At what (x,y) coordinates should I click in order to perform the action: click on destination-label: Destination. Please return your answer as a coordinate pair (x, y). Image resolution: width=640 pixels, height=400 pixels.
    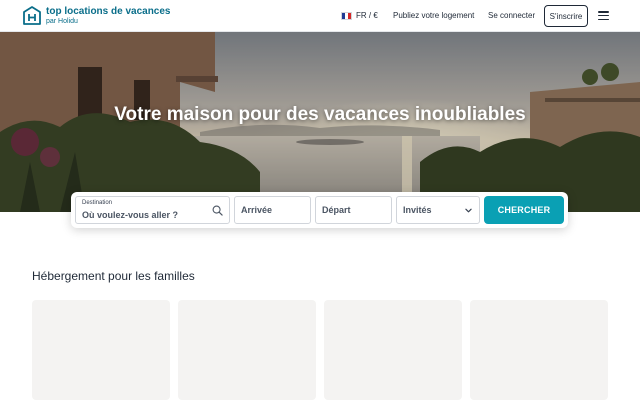
    Looking at the image, I should click on (97, 203).